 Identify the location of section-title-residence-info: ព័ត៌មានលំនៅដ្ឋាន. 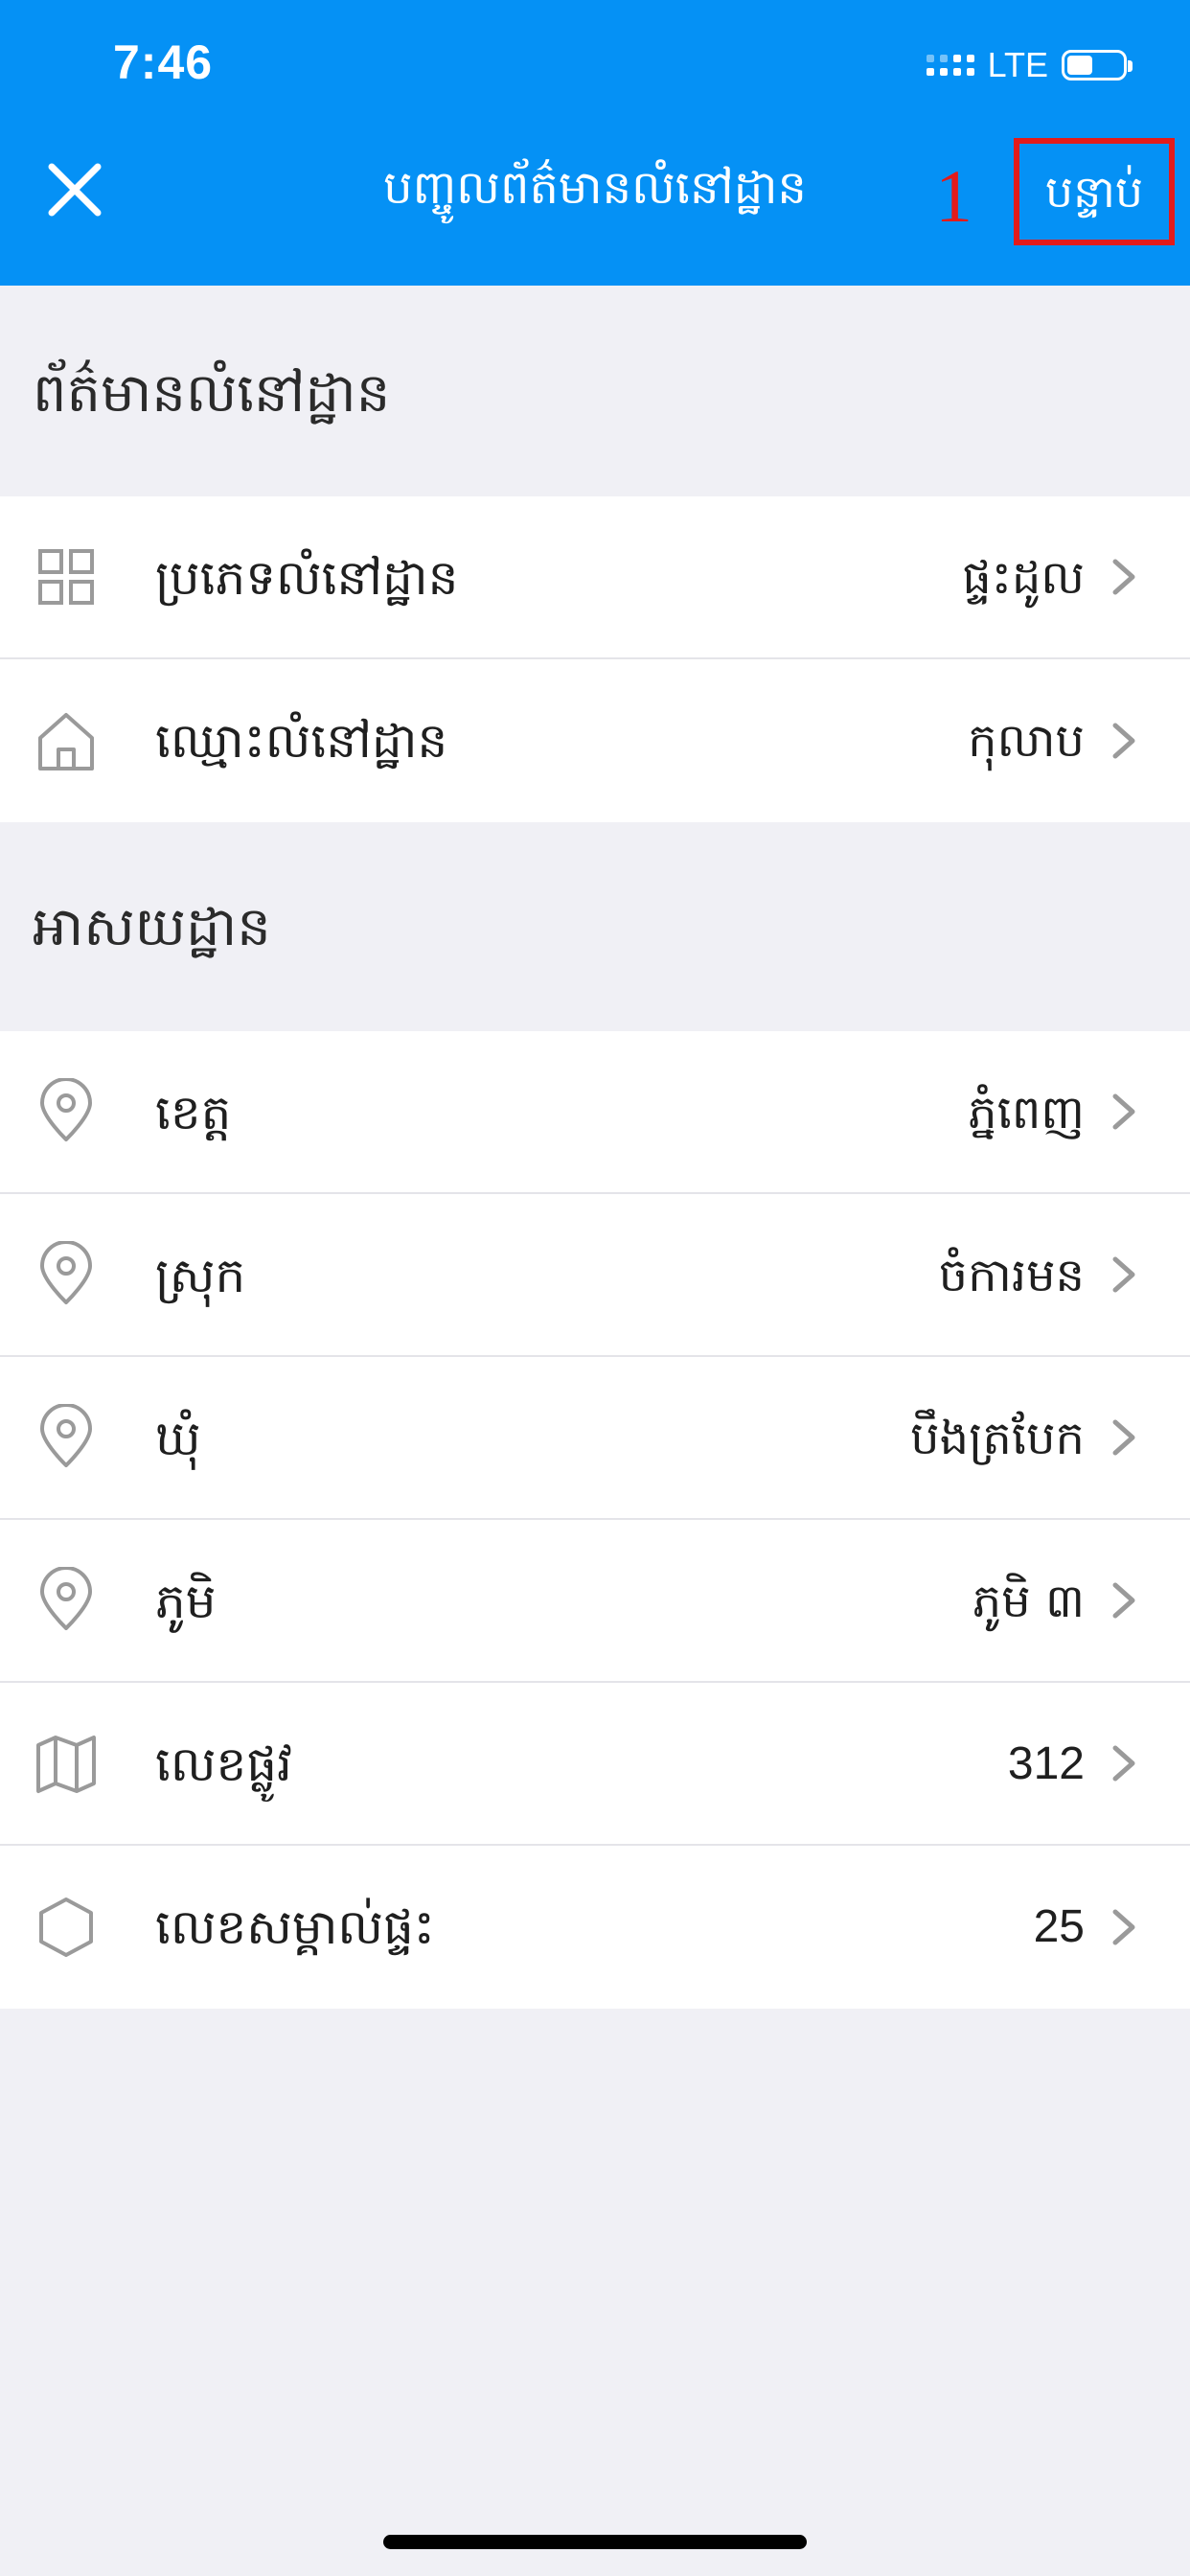
(212, 393).